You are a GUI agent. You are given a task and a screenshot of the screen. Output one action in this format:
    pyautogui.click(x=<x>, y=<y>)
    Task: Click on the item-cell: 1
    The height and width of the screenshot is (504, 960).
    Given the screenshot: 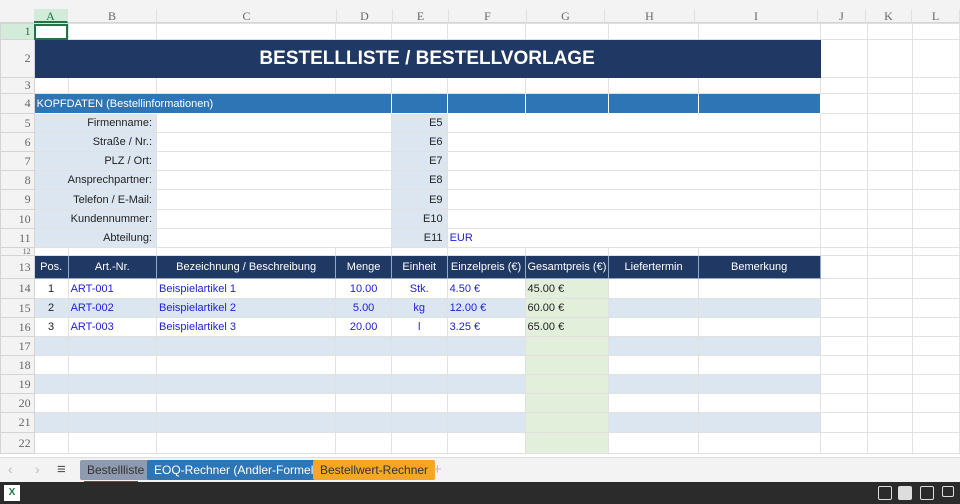 What is the action you would take?
    pyautogui.click(x=51, y=288)
    